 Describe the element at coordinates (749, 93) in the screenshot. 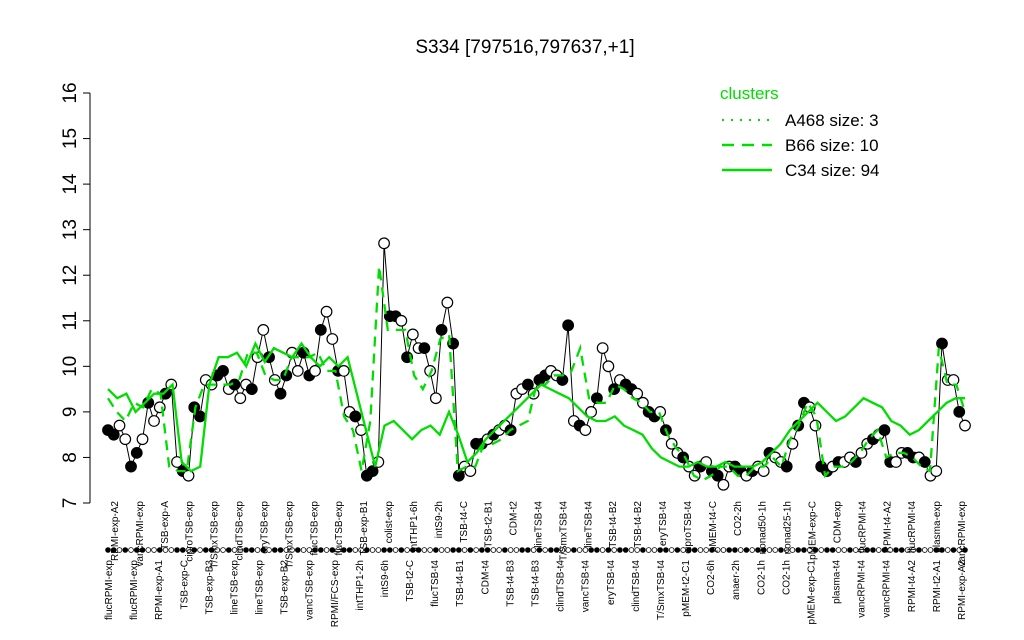

I see `legend-title: clusters` at that location.